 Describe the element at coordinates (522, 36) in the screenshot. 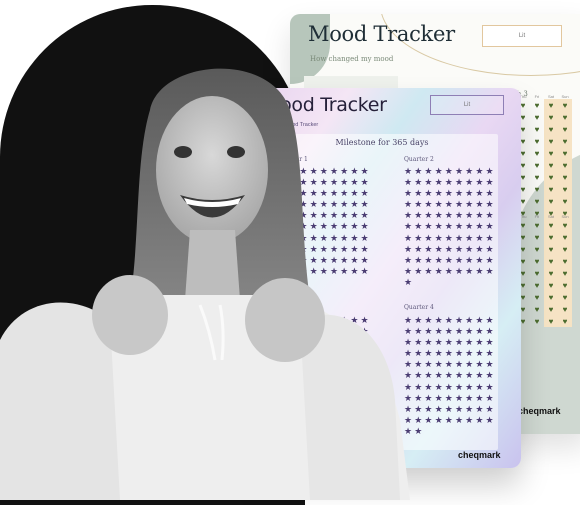

I see `back-card-button: Lit` at that location.